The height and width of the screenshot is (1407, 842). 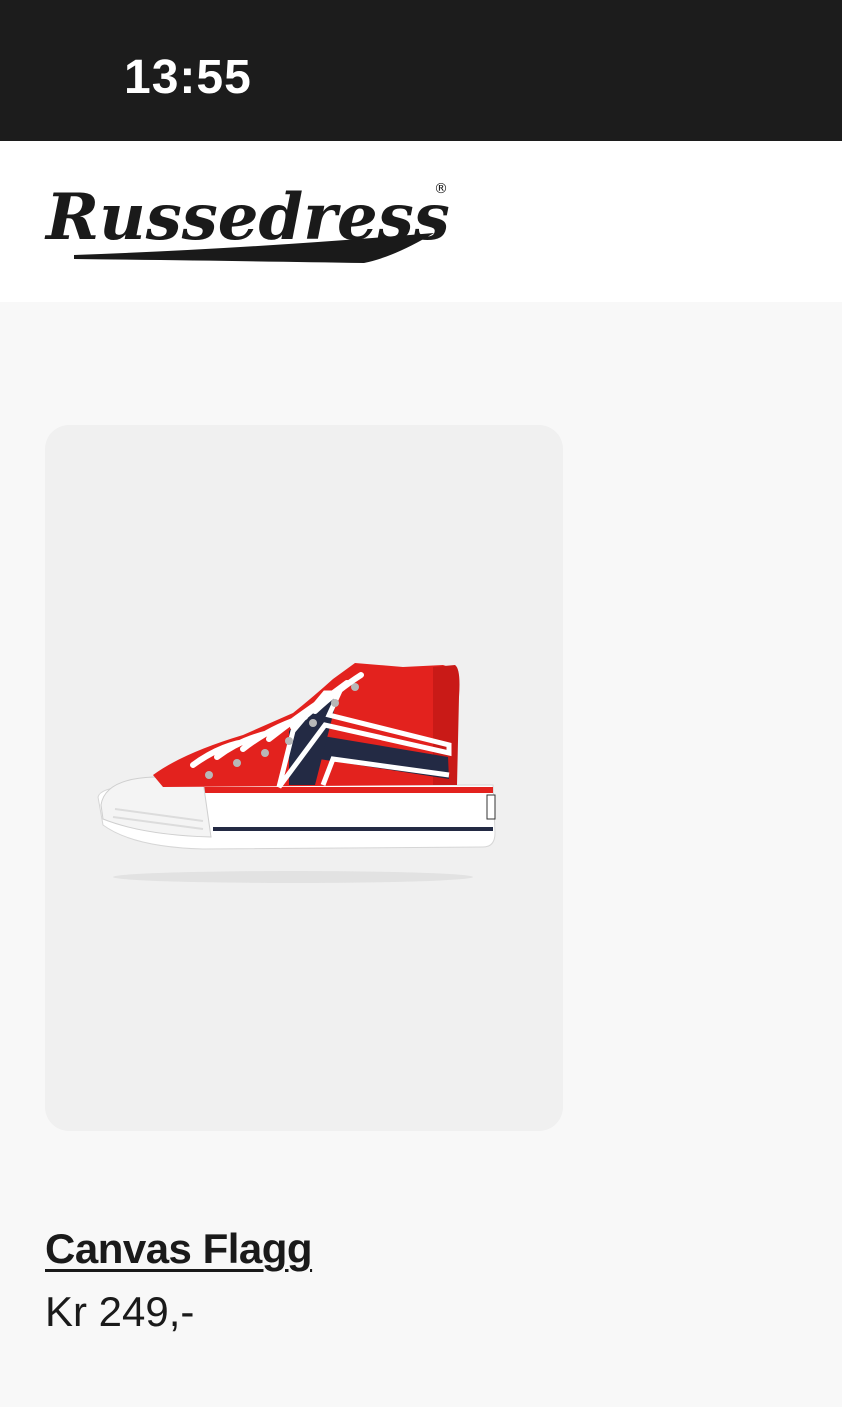 I want to click on status-time: 13:55, so click(x=188, y=77).